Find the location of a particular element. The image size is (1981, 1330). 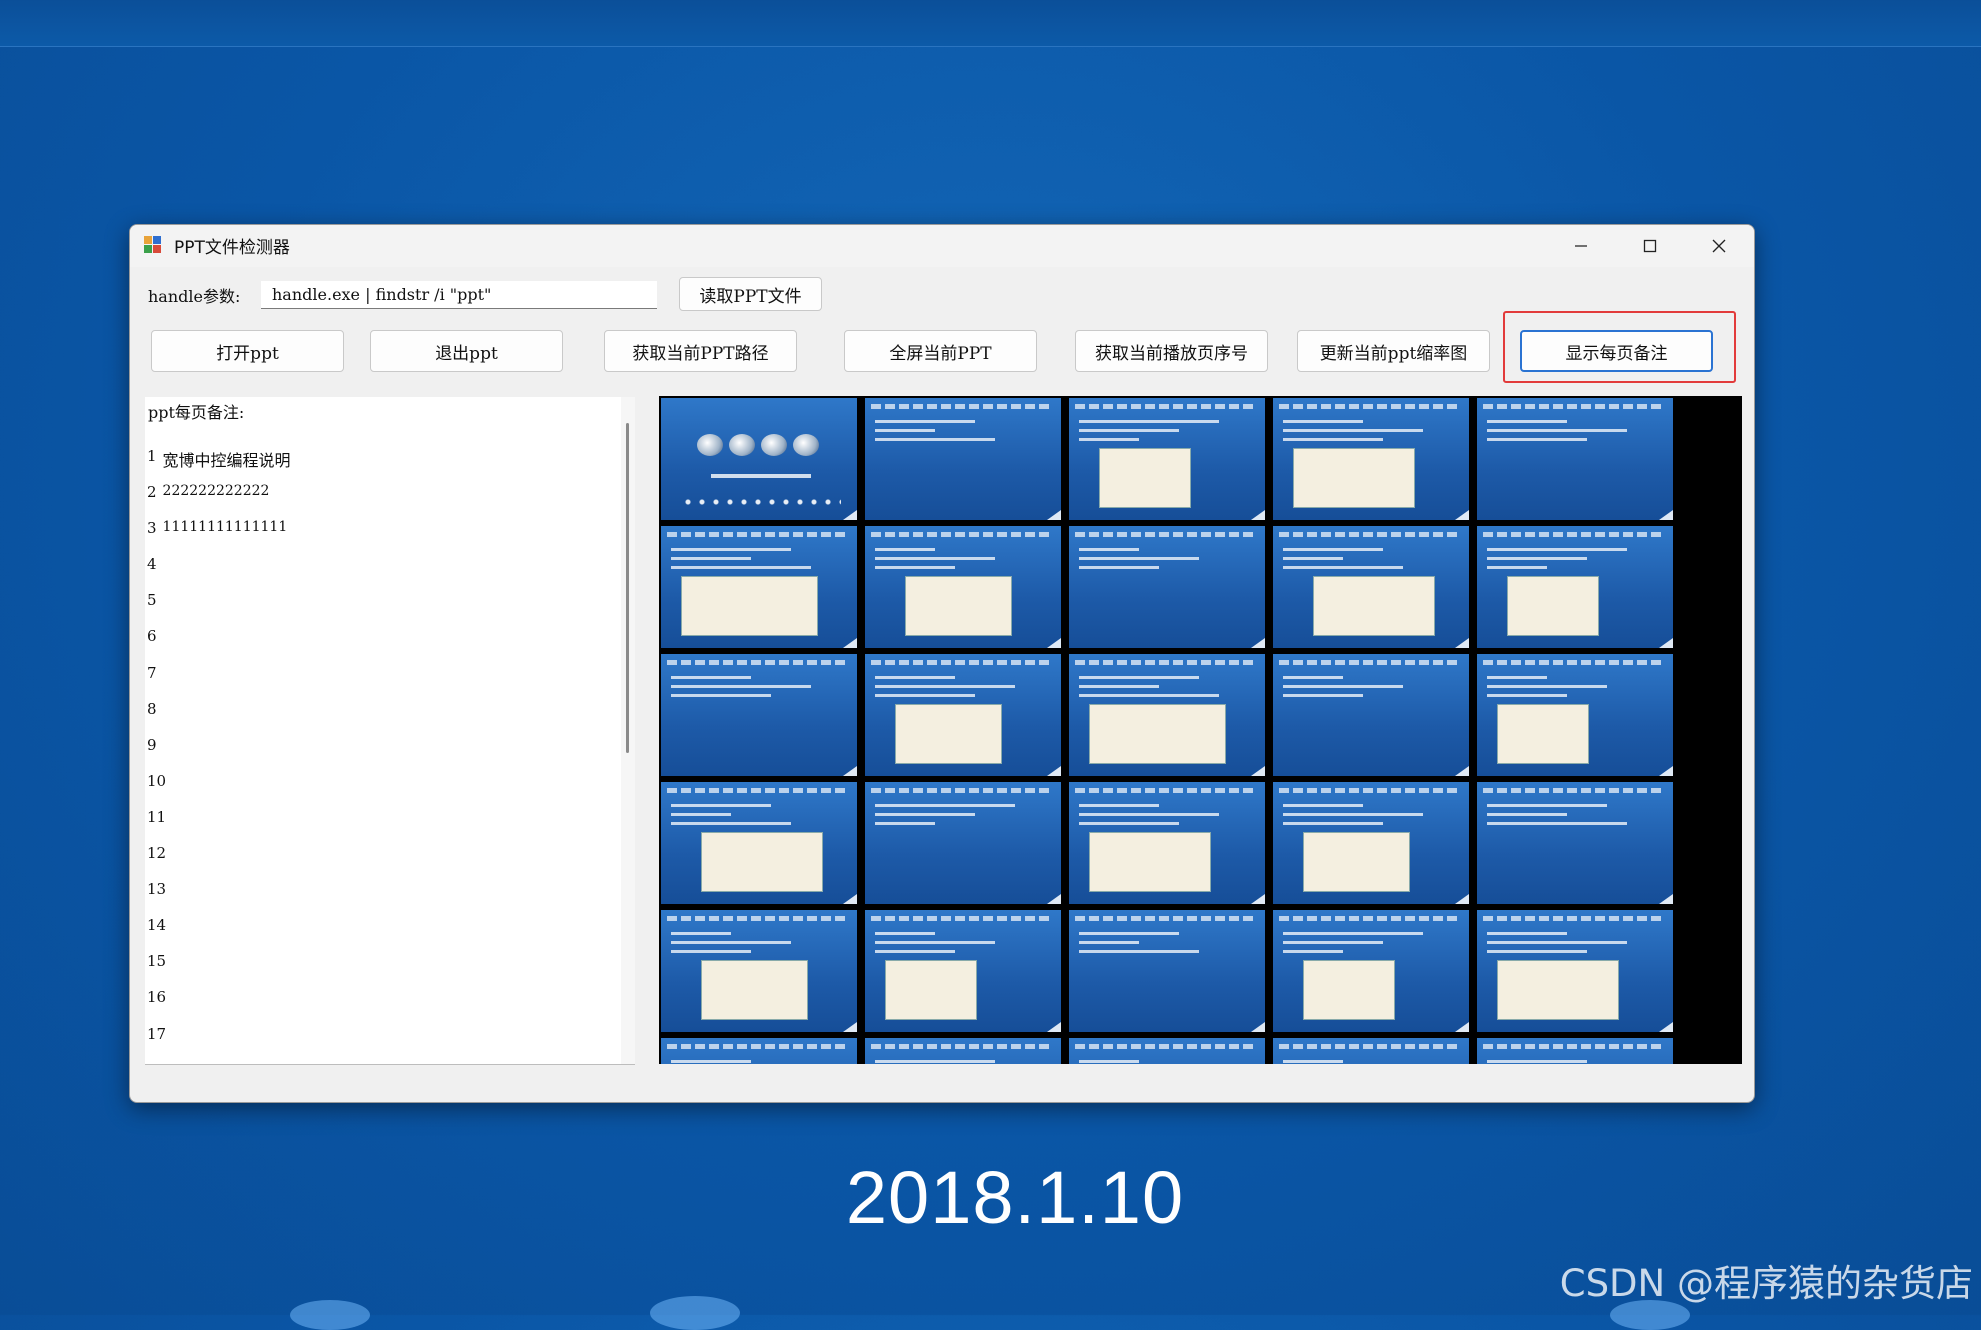

note-row: 13 is located at coordinates (219, 898).